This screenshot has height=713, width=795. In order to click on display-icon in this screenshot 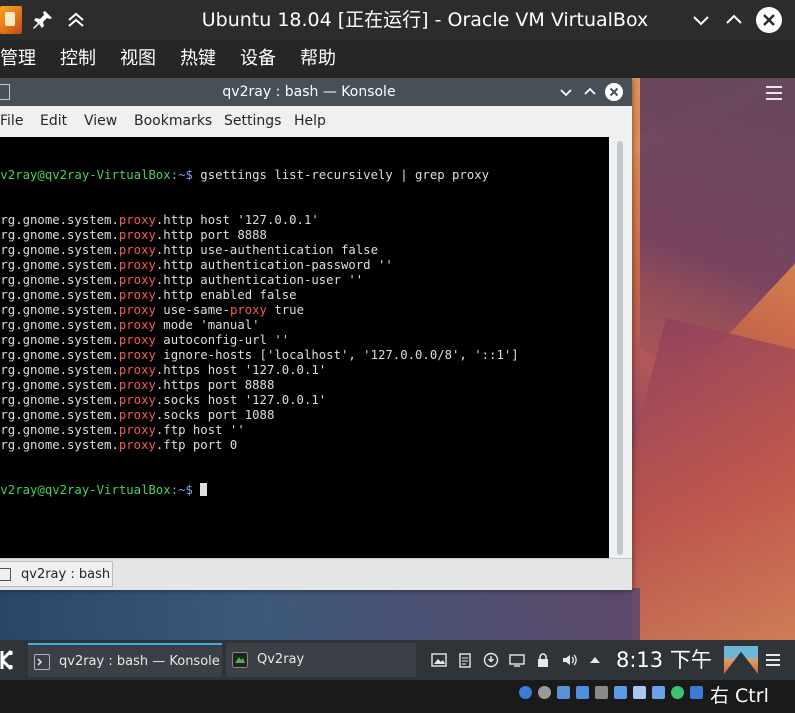, I will do `click(620, 692)`.